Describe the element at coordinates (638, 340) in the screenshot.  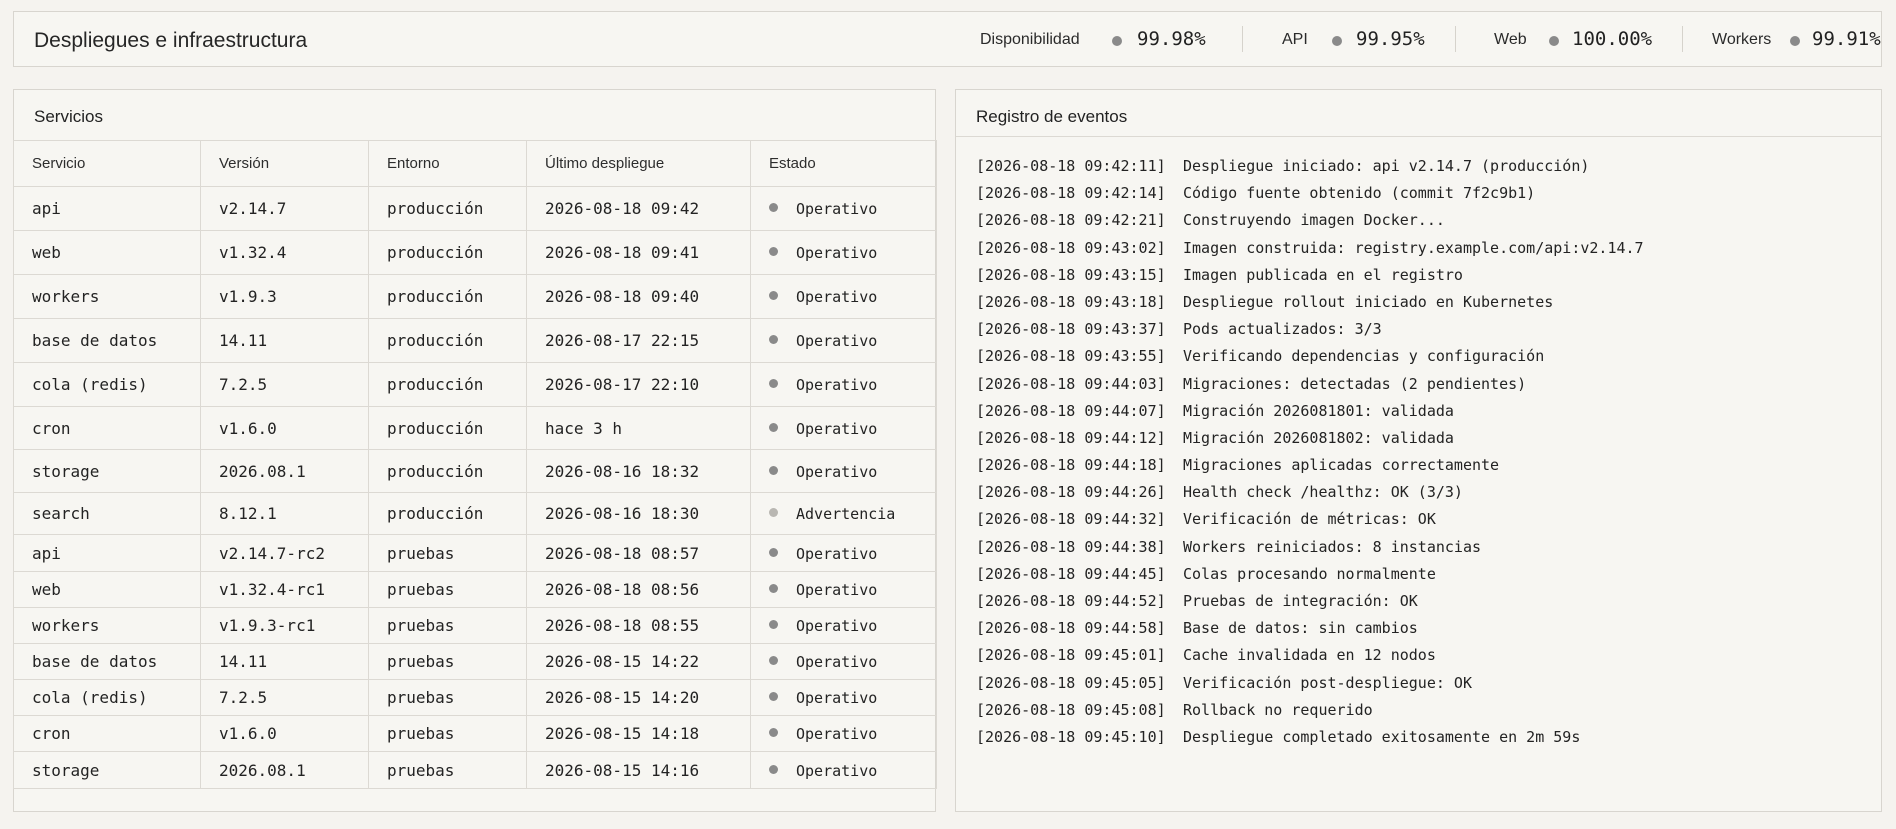
I see `last-deploy-cell: 2026-08-17 22:15` at that location.